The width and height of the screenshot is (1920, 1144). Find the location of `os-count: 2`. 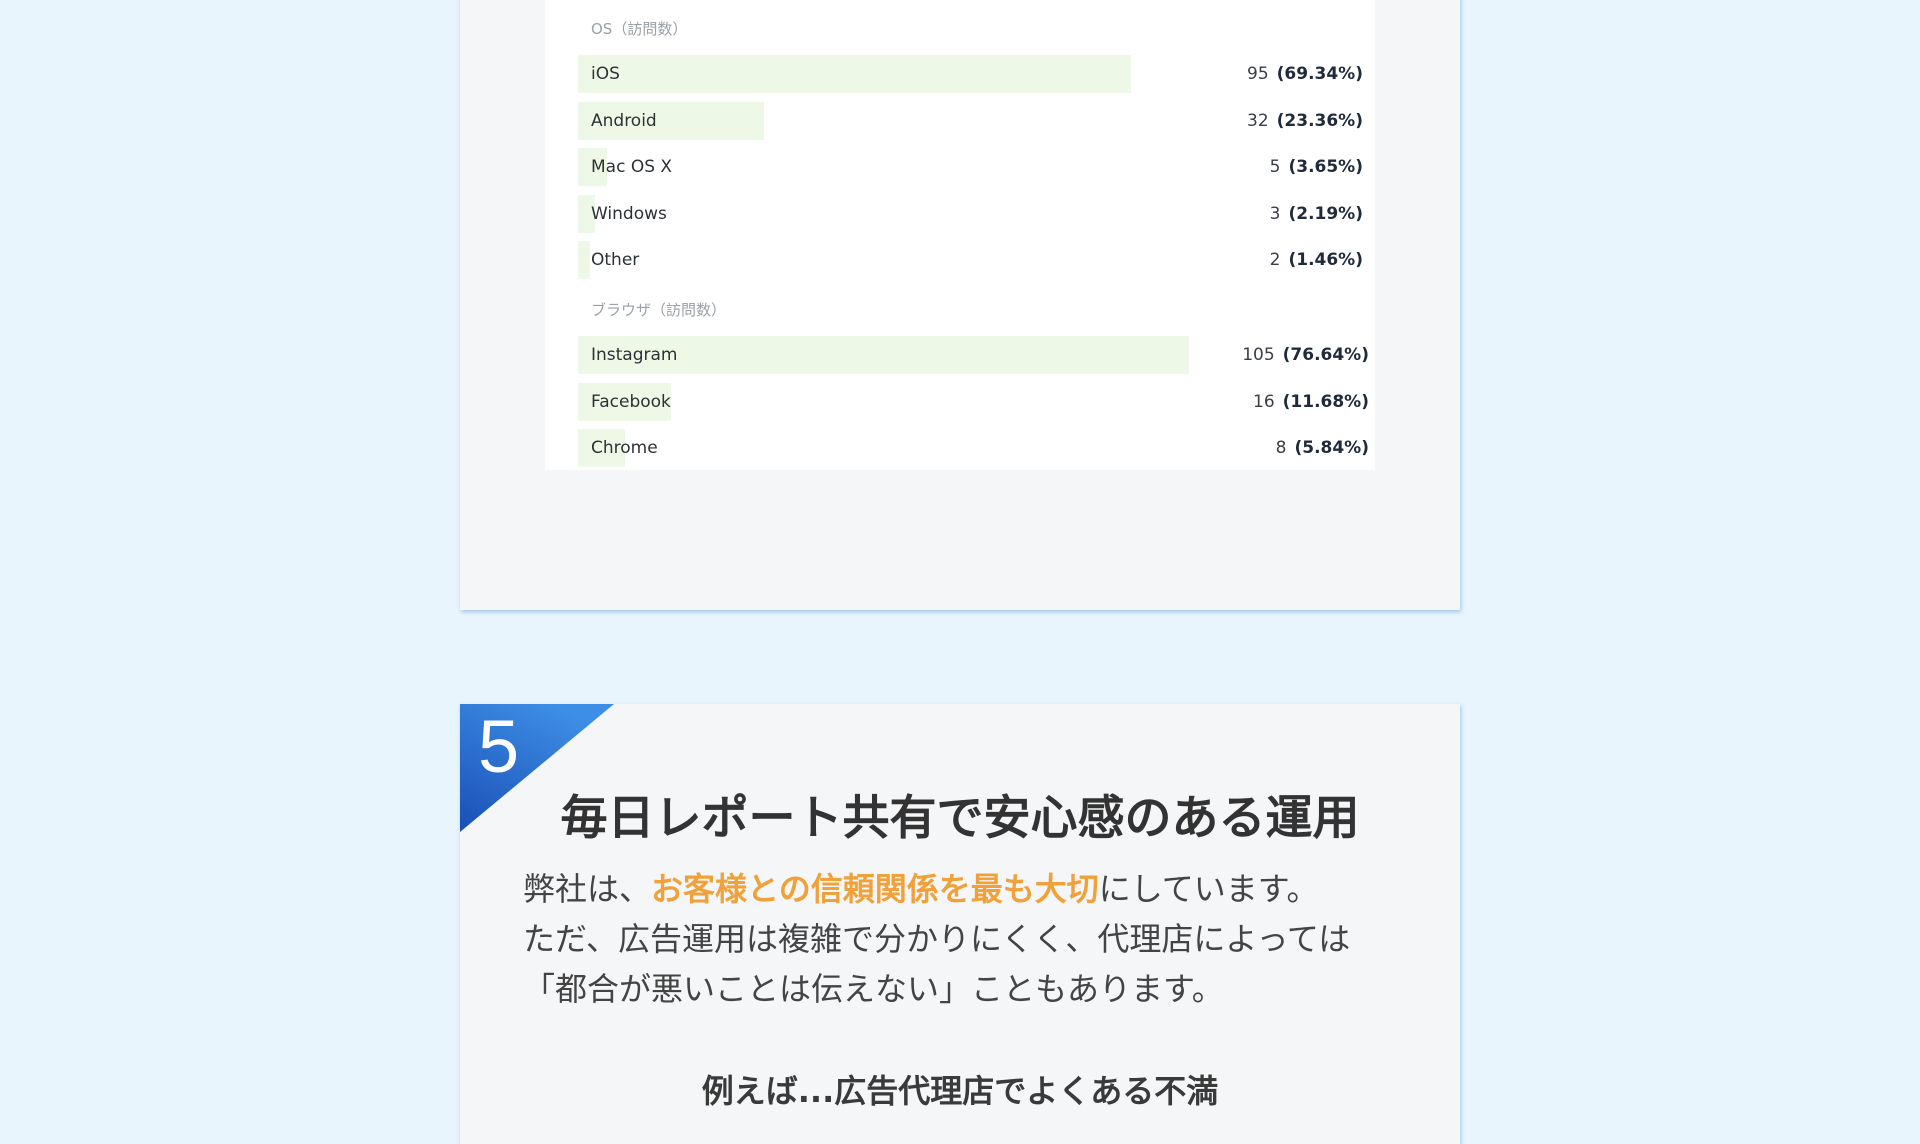

os-count: 2 is located at coordinates (1275, 260).